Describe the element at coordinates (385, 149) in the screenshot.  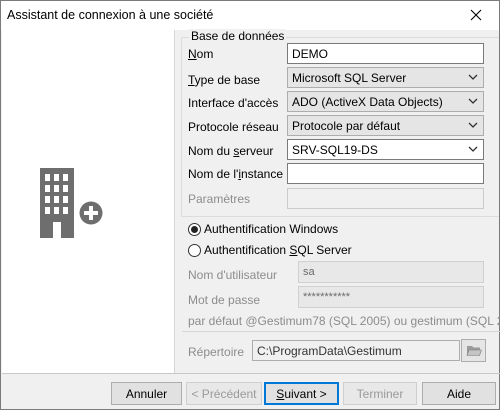
I see `server-combobox: SRV-SQL19-DS` at that location.